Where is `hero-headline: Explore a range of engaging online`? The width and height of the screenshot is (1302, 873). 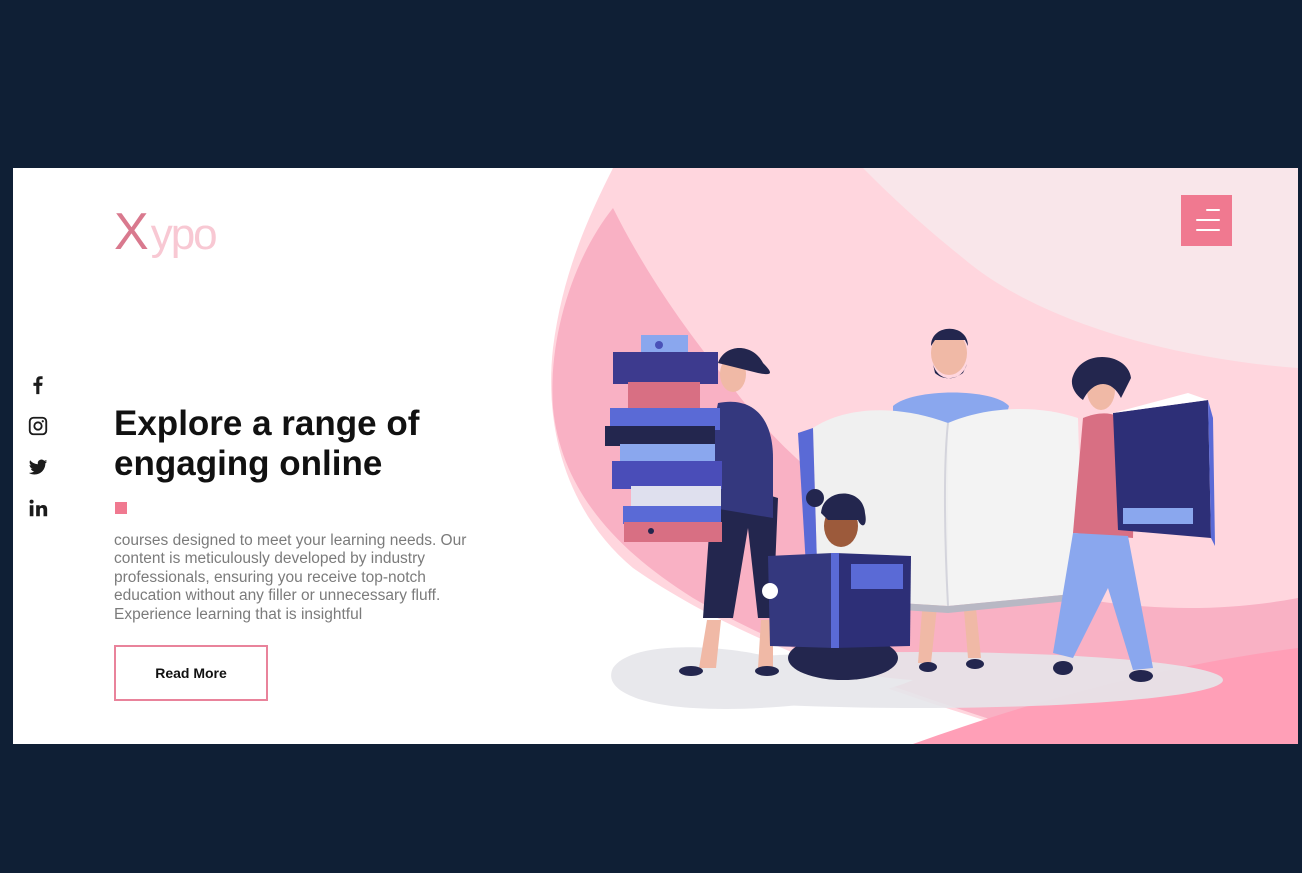 hero-headline: Explore a range of engaging online is located at coordinates (267, 443).